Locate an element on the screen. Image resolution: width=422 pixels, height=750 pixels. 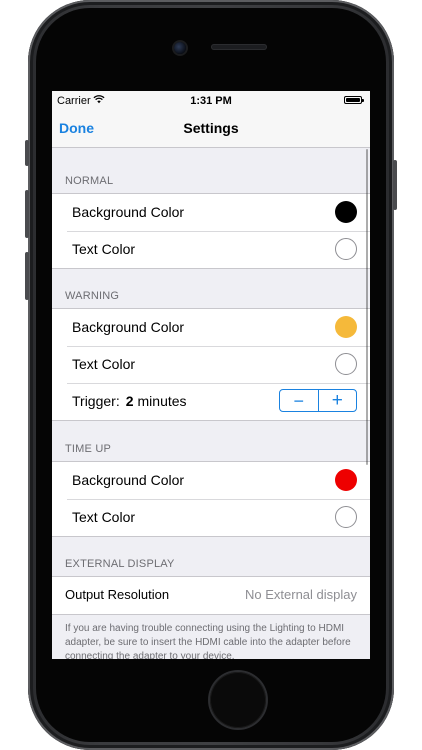
warning-text-swatch is located at coordinates (346, 364).